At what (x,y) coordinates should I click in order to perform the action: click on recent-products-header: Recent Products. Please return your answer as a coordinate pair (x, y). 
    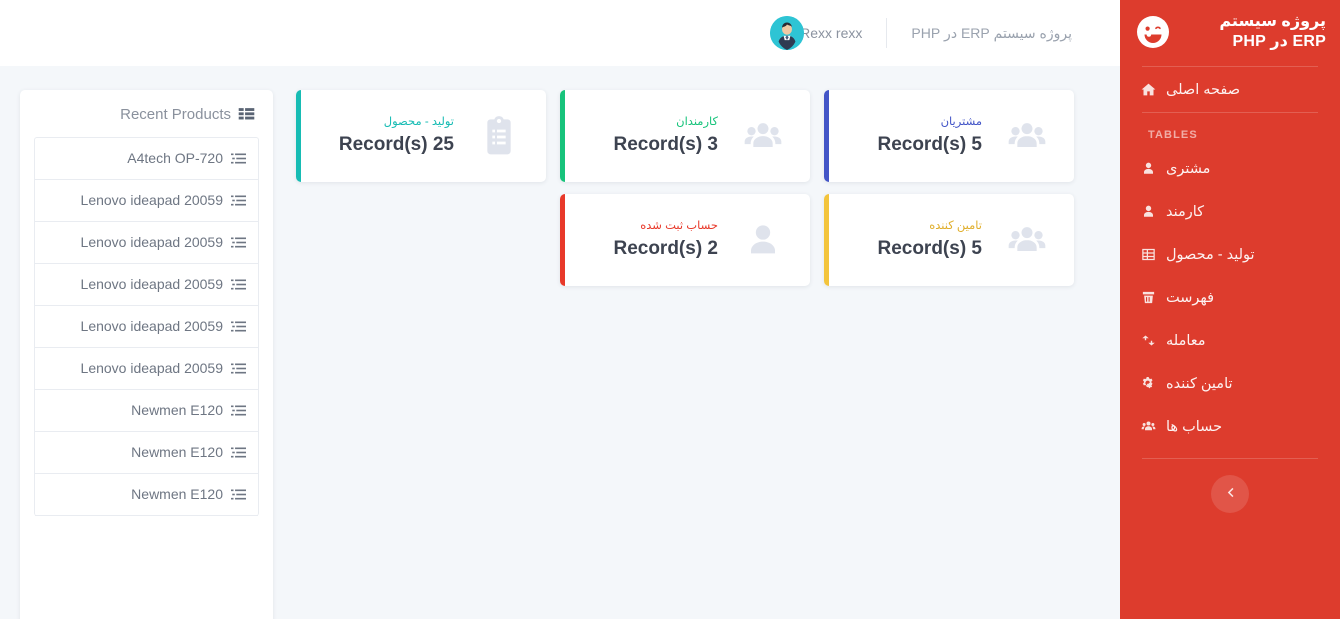
    Looking at the image, I should click on (146, 121).